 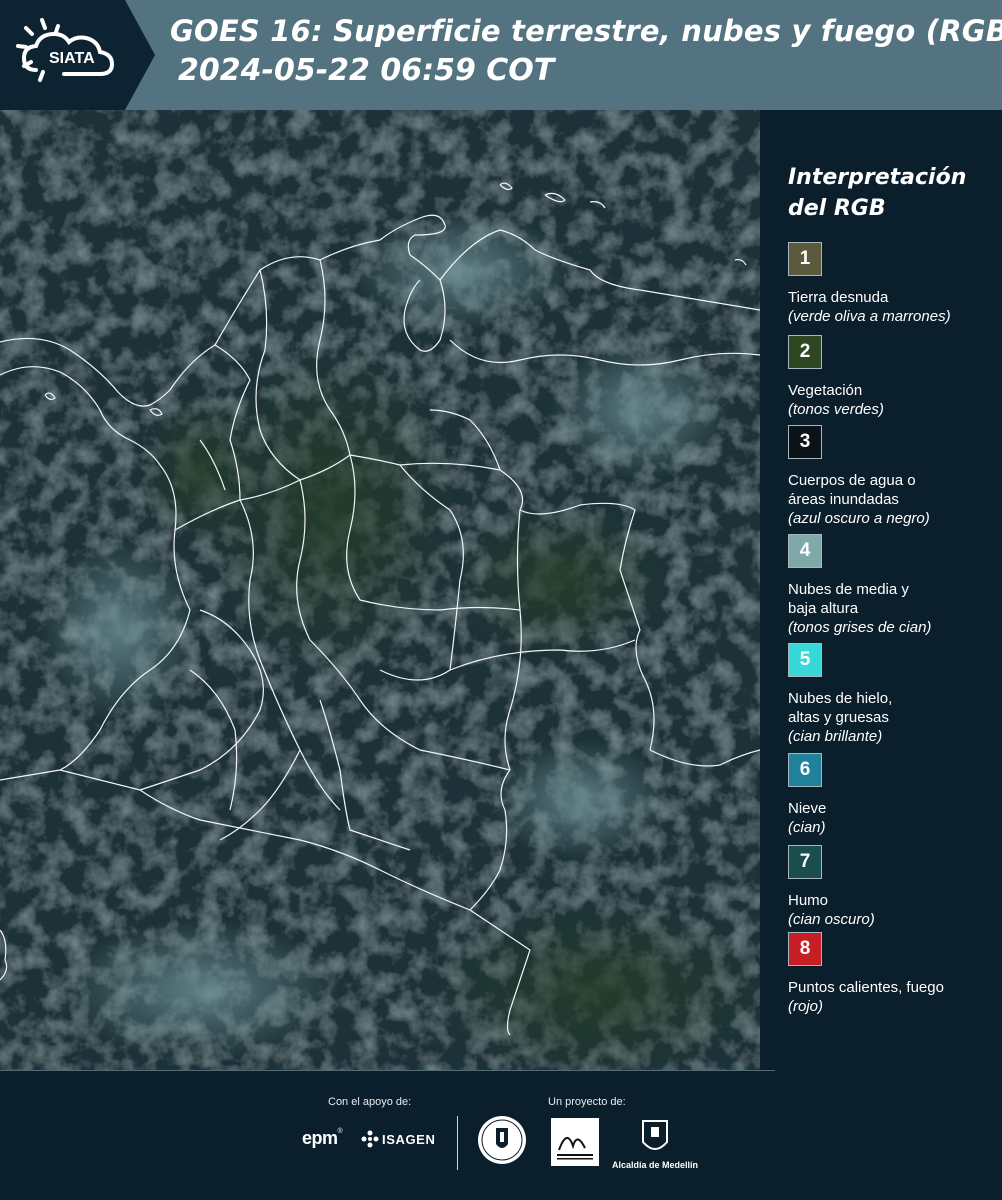 What do you see at coordinates (893, 974) in the screenshot?
I see `legend-item: 8 Puntos calientes, fuego (rojo)` at bounding box center [893, 974].